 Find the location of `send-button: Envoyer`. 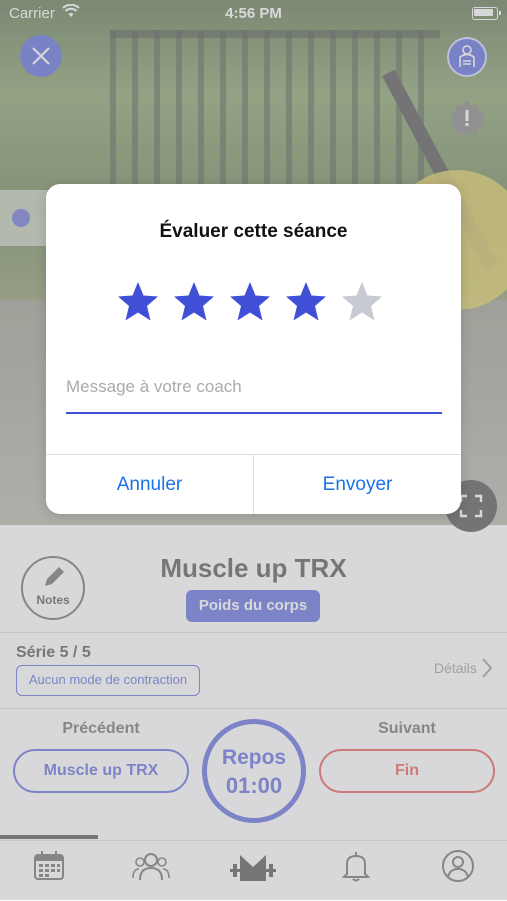

send-button: Envoyer is located at coordinates (357, 484).